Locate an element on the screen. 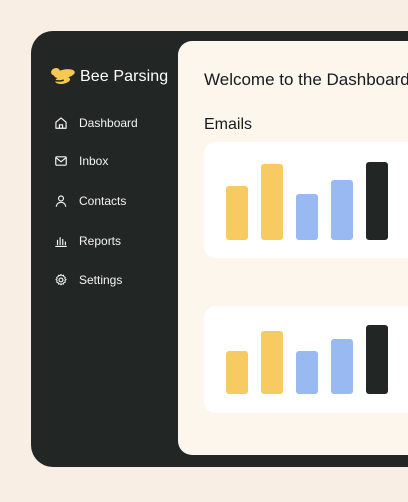  sidebar-item-contacts: Contacts is located at coordinates (90, 201).